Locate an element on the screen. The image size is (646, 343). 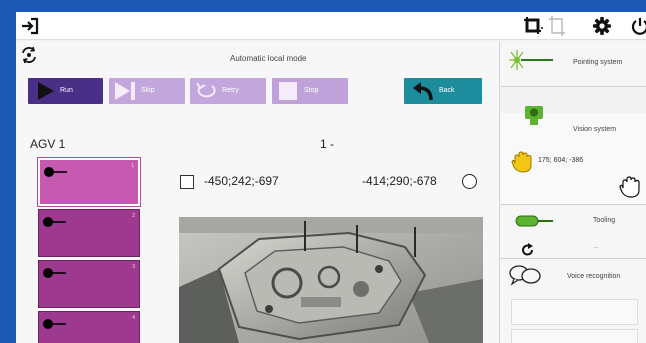
camera-icon is located at coordinates (534, 115).